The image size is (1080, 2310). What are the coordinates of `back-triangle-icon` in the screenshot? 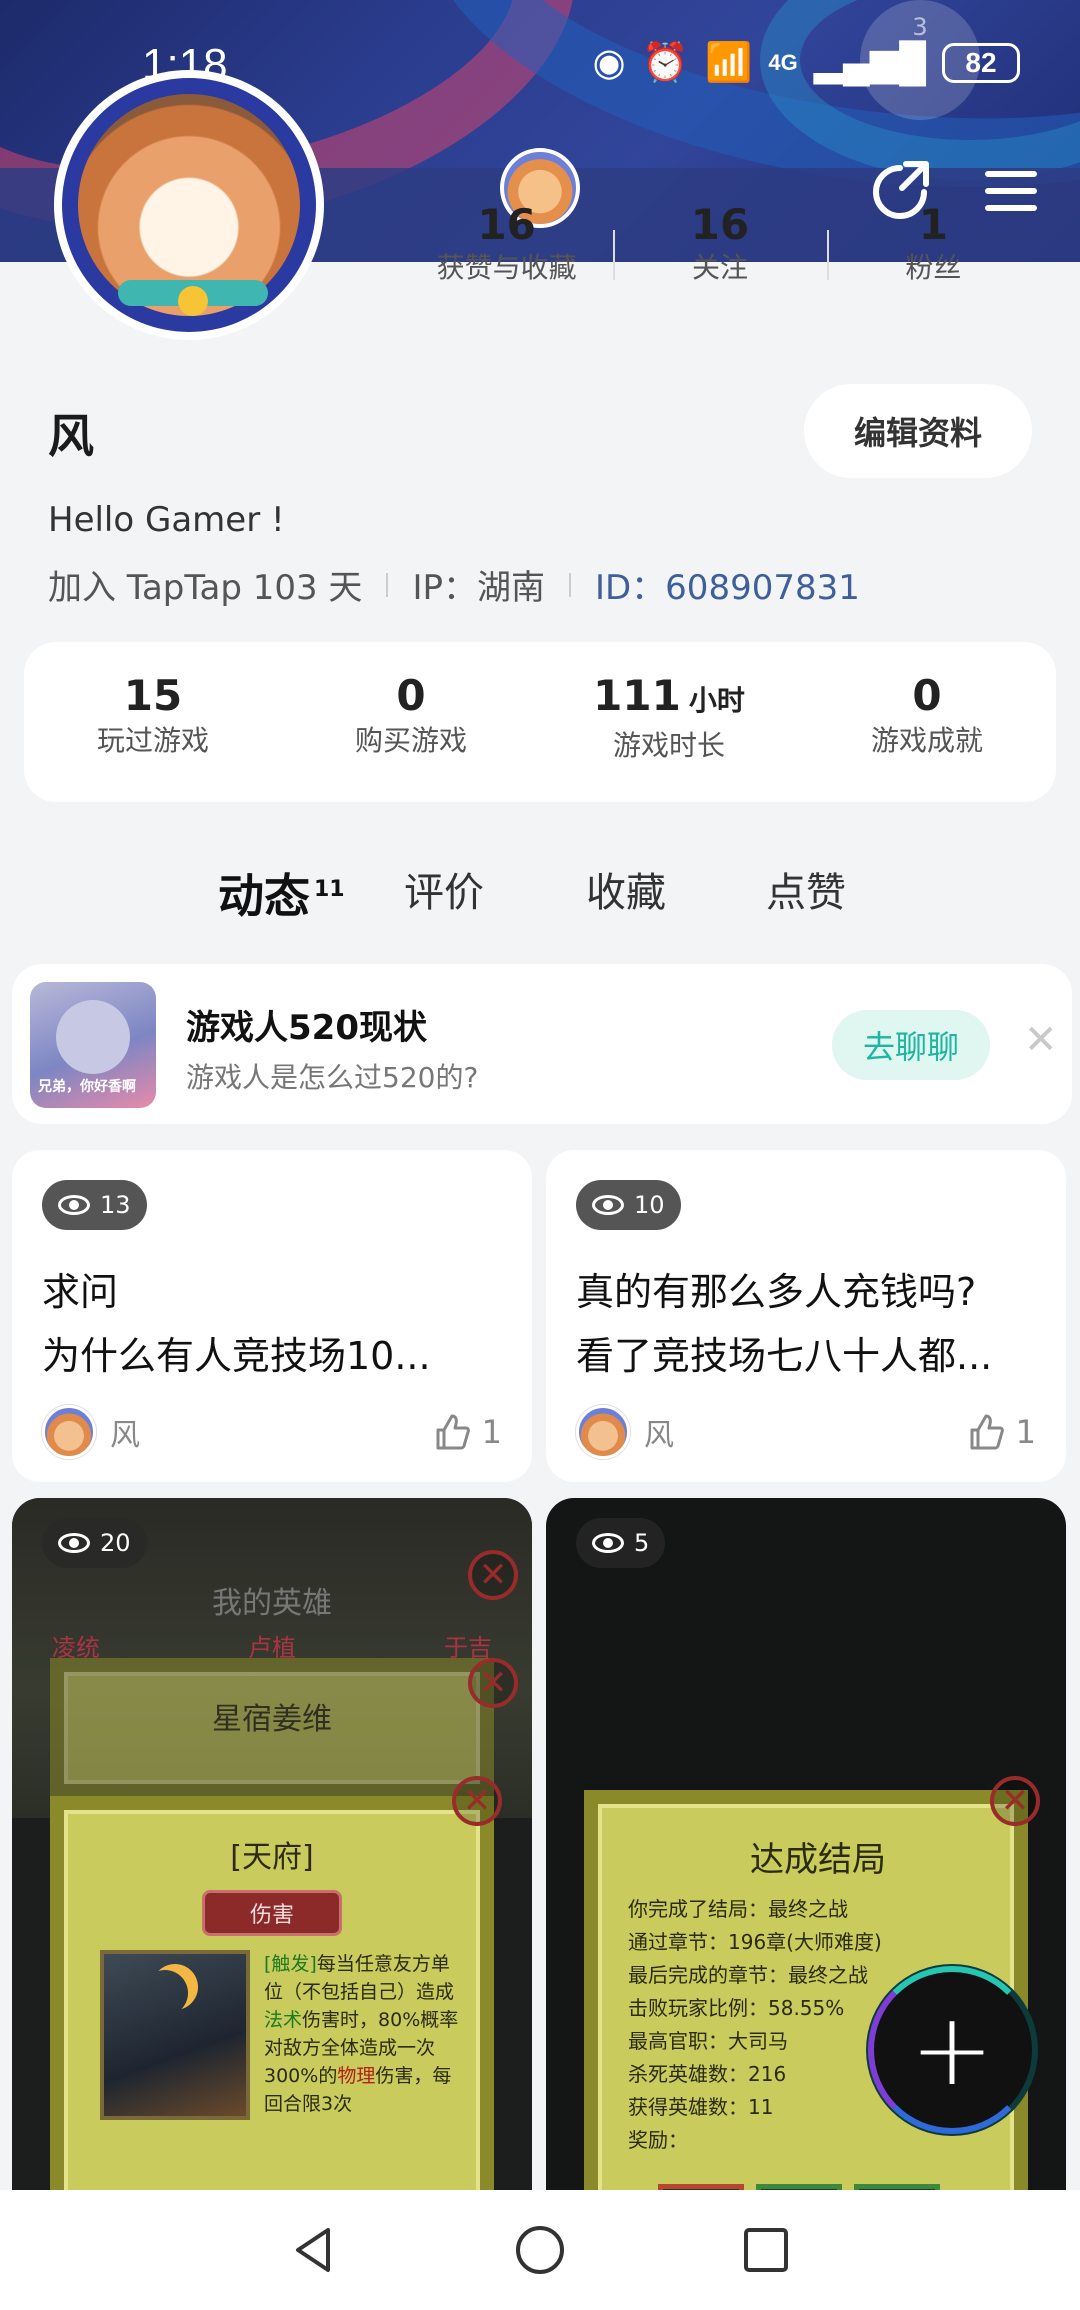 It's located at (314, 2250).